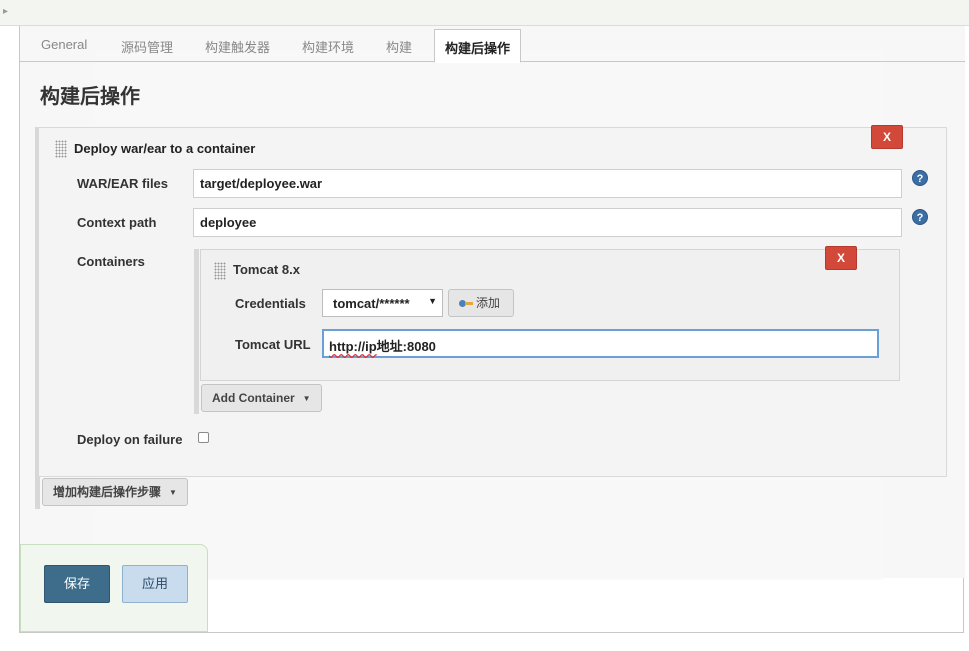 The image size is (969, 651). What do you see at coordinates (841, 258) in the screenshot?
I see `delete-container-button: X` at bounding box center [841, 258].